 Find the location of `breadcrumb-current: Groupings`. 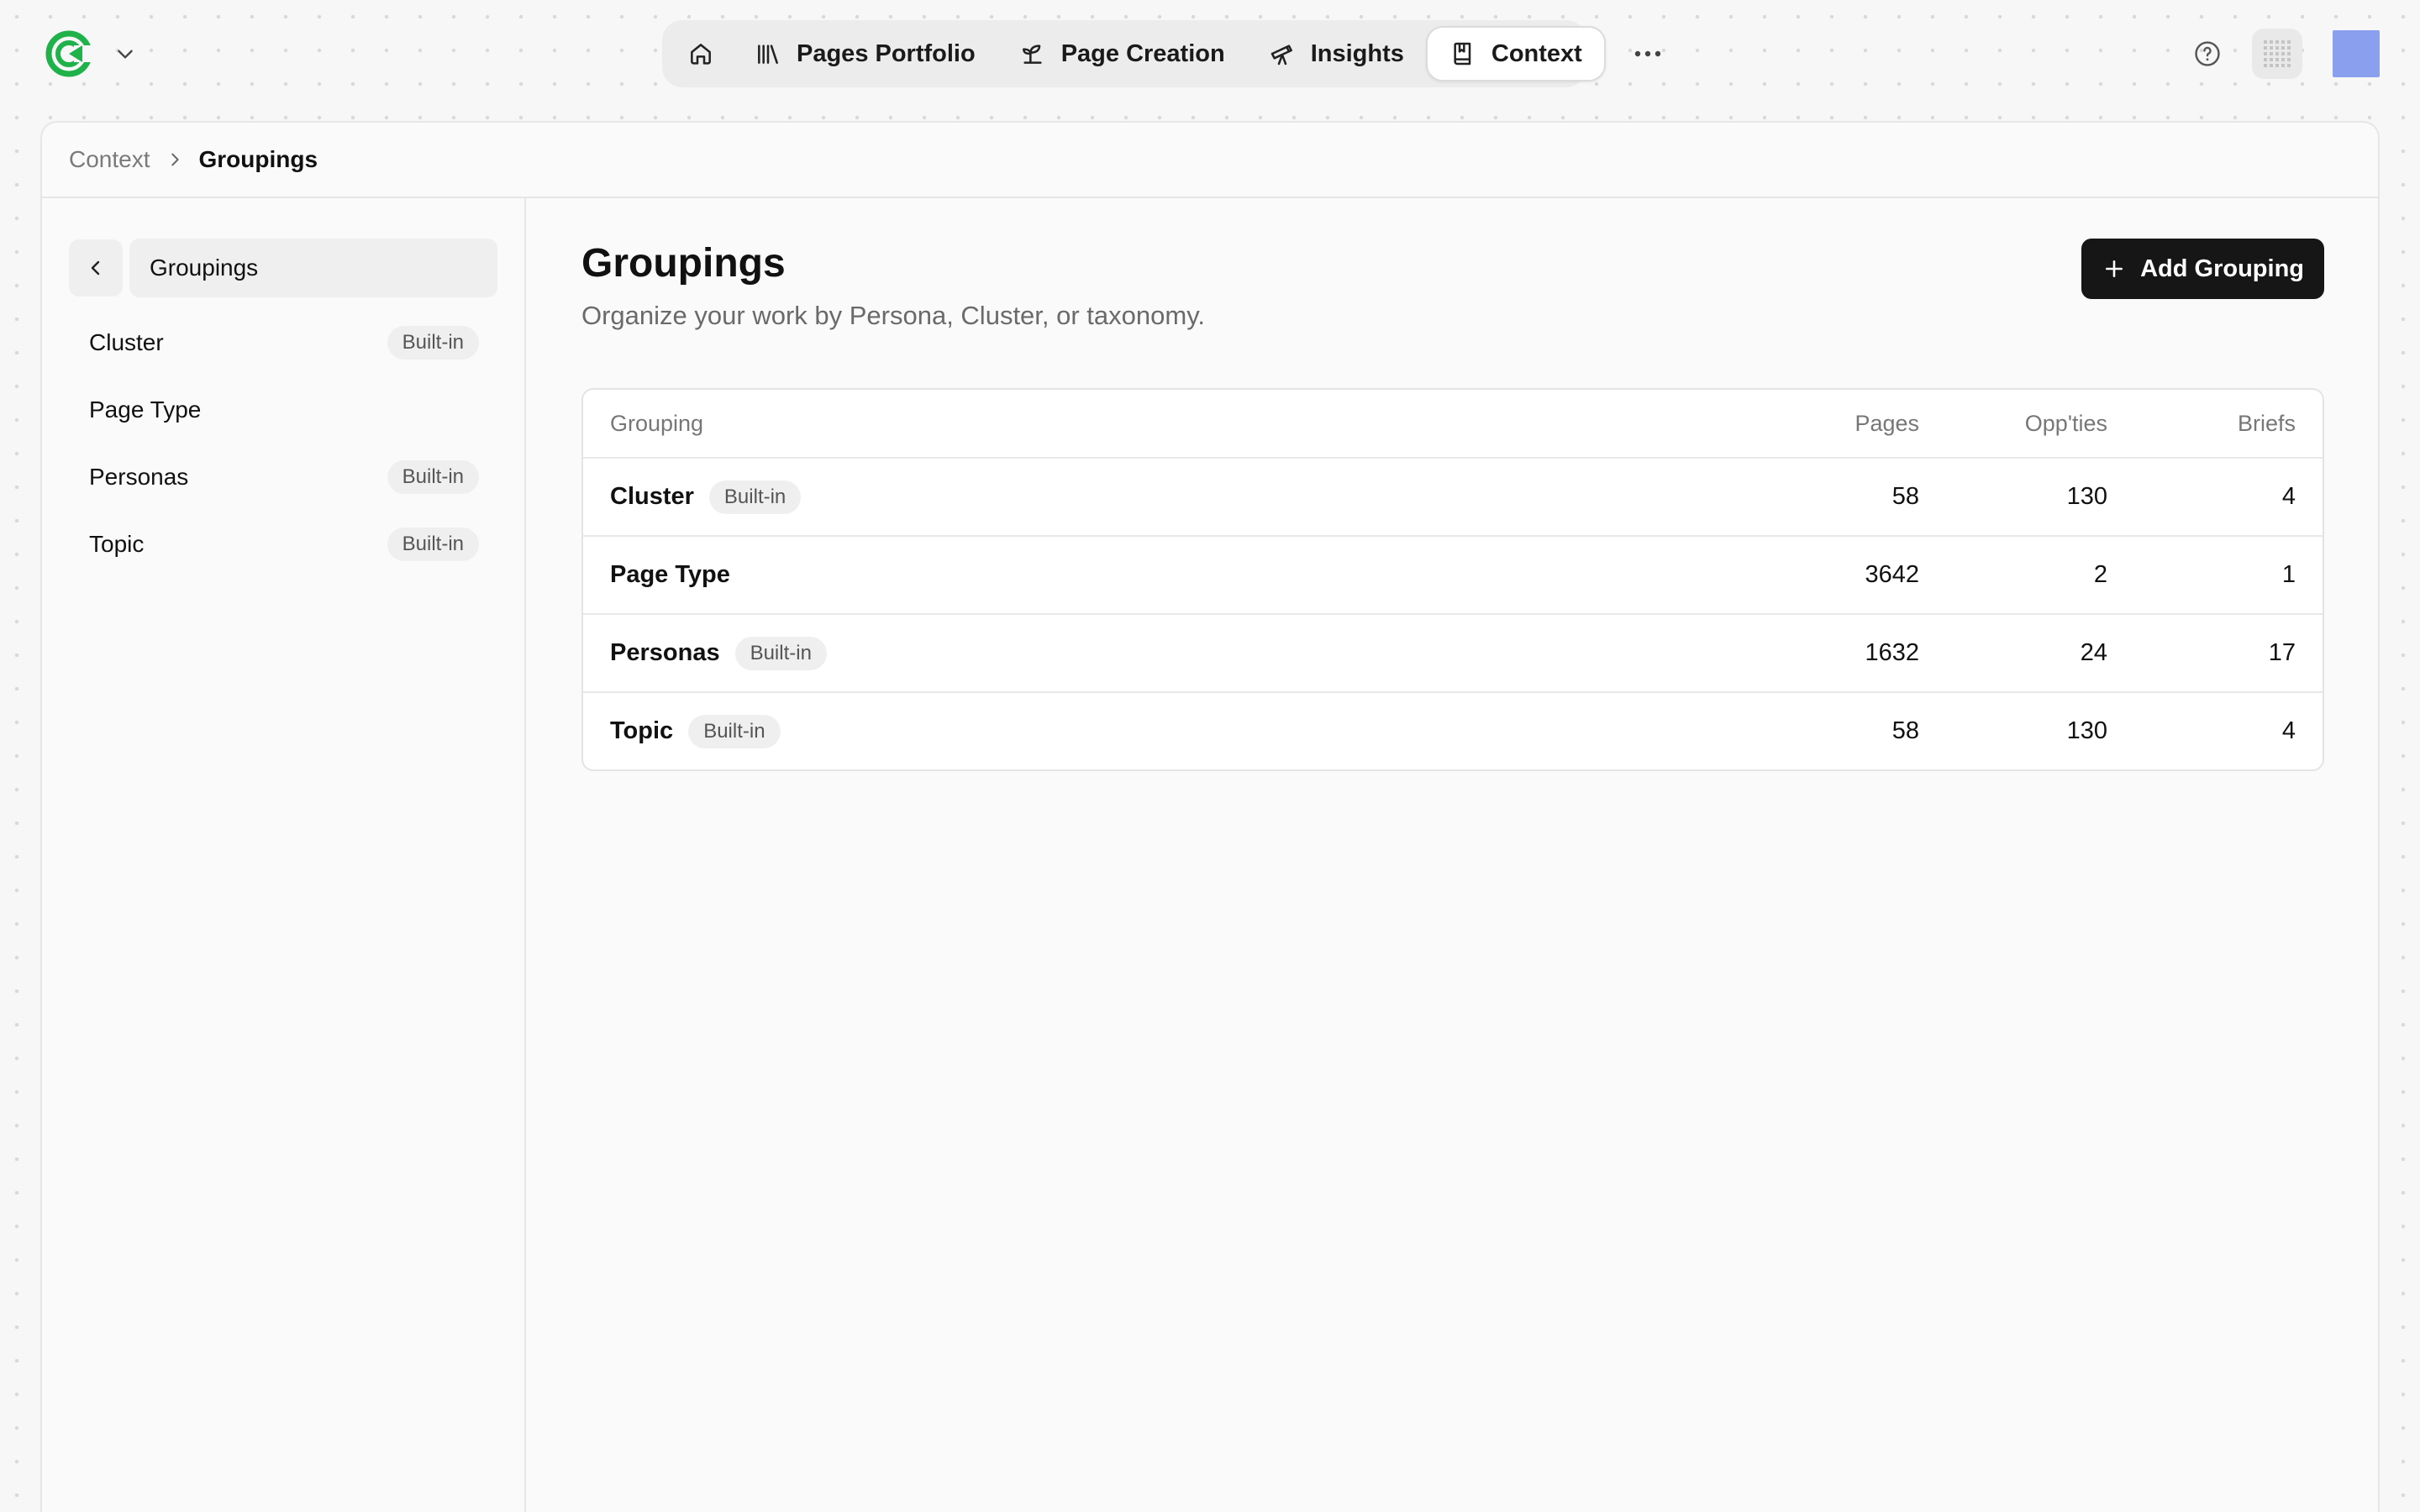

breadcrumb-current: Groupings is located at coordinates (258, 159).